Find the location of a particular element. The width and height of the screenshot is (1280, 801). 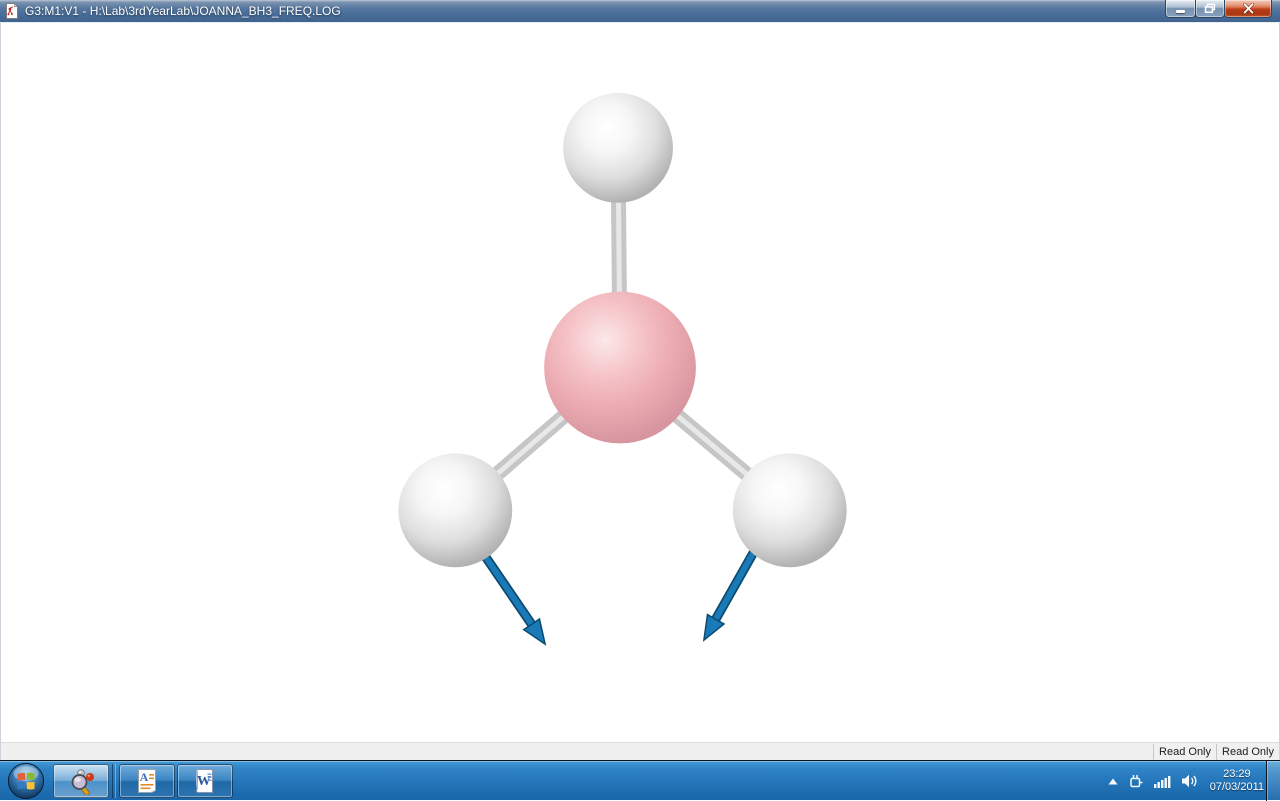

gaussview-icon is located at coordinates (81, 781).